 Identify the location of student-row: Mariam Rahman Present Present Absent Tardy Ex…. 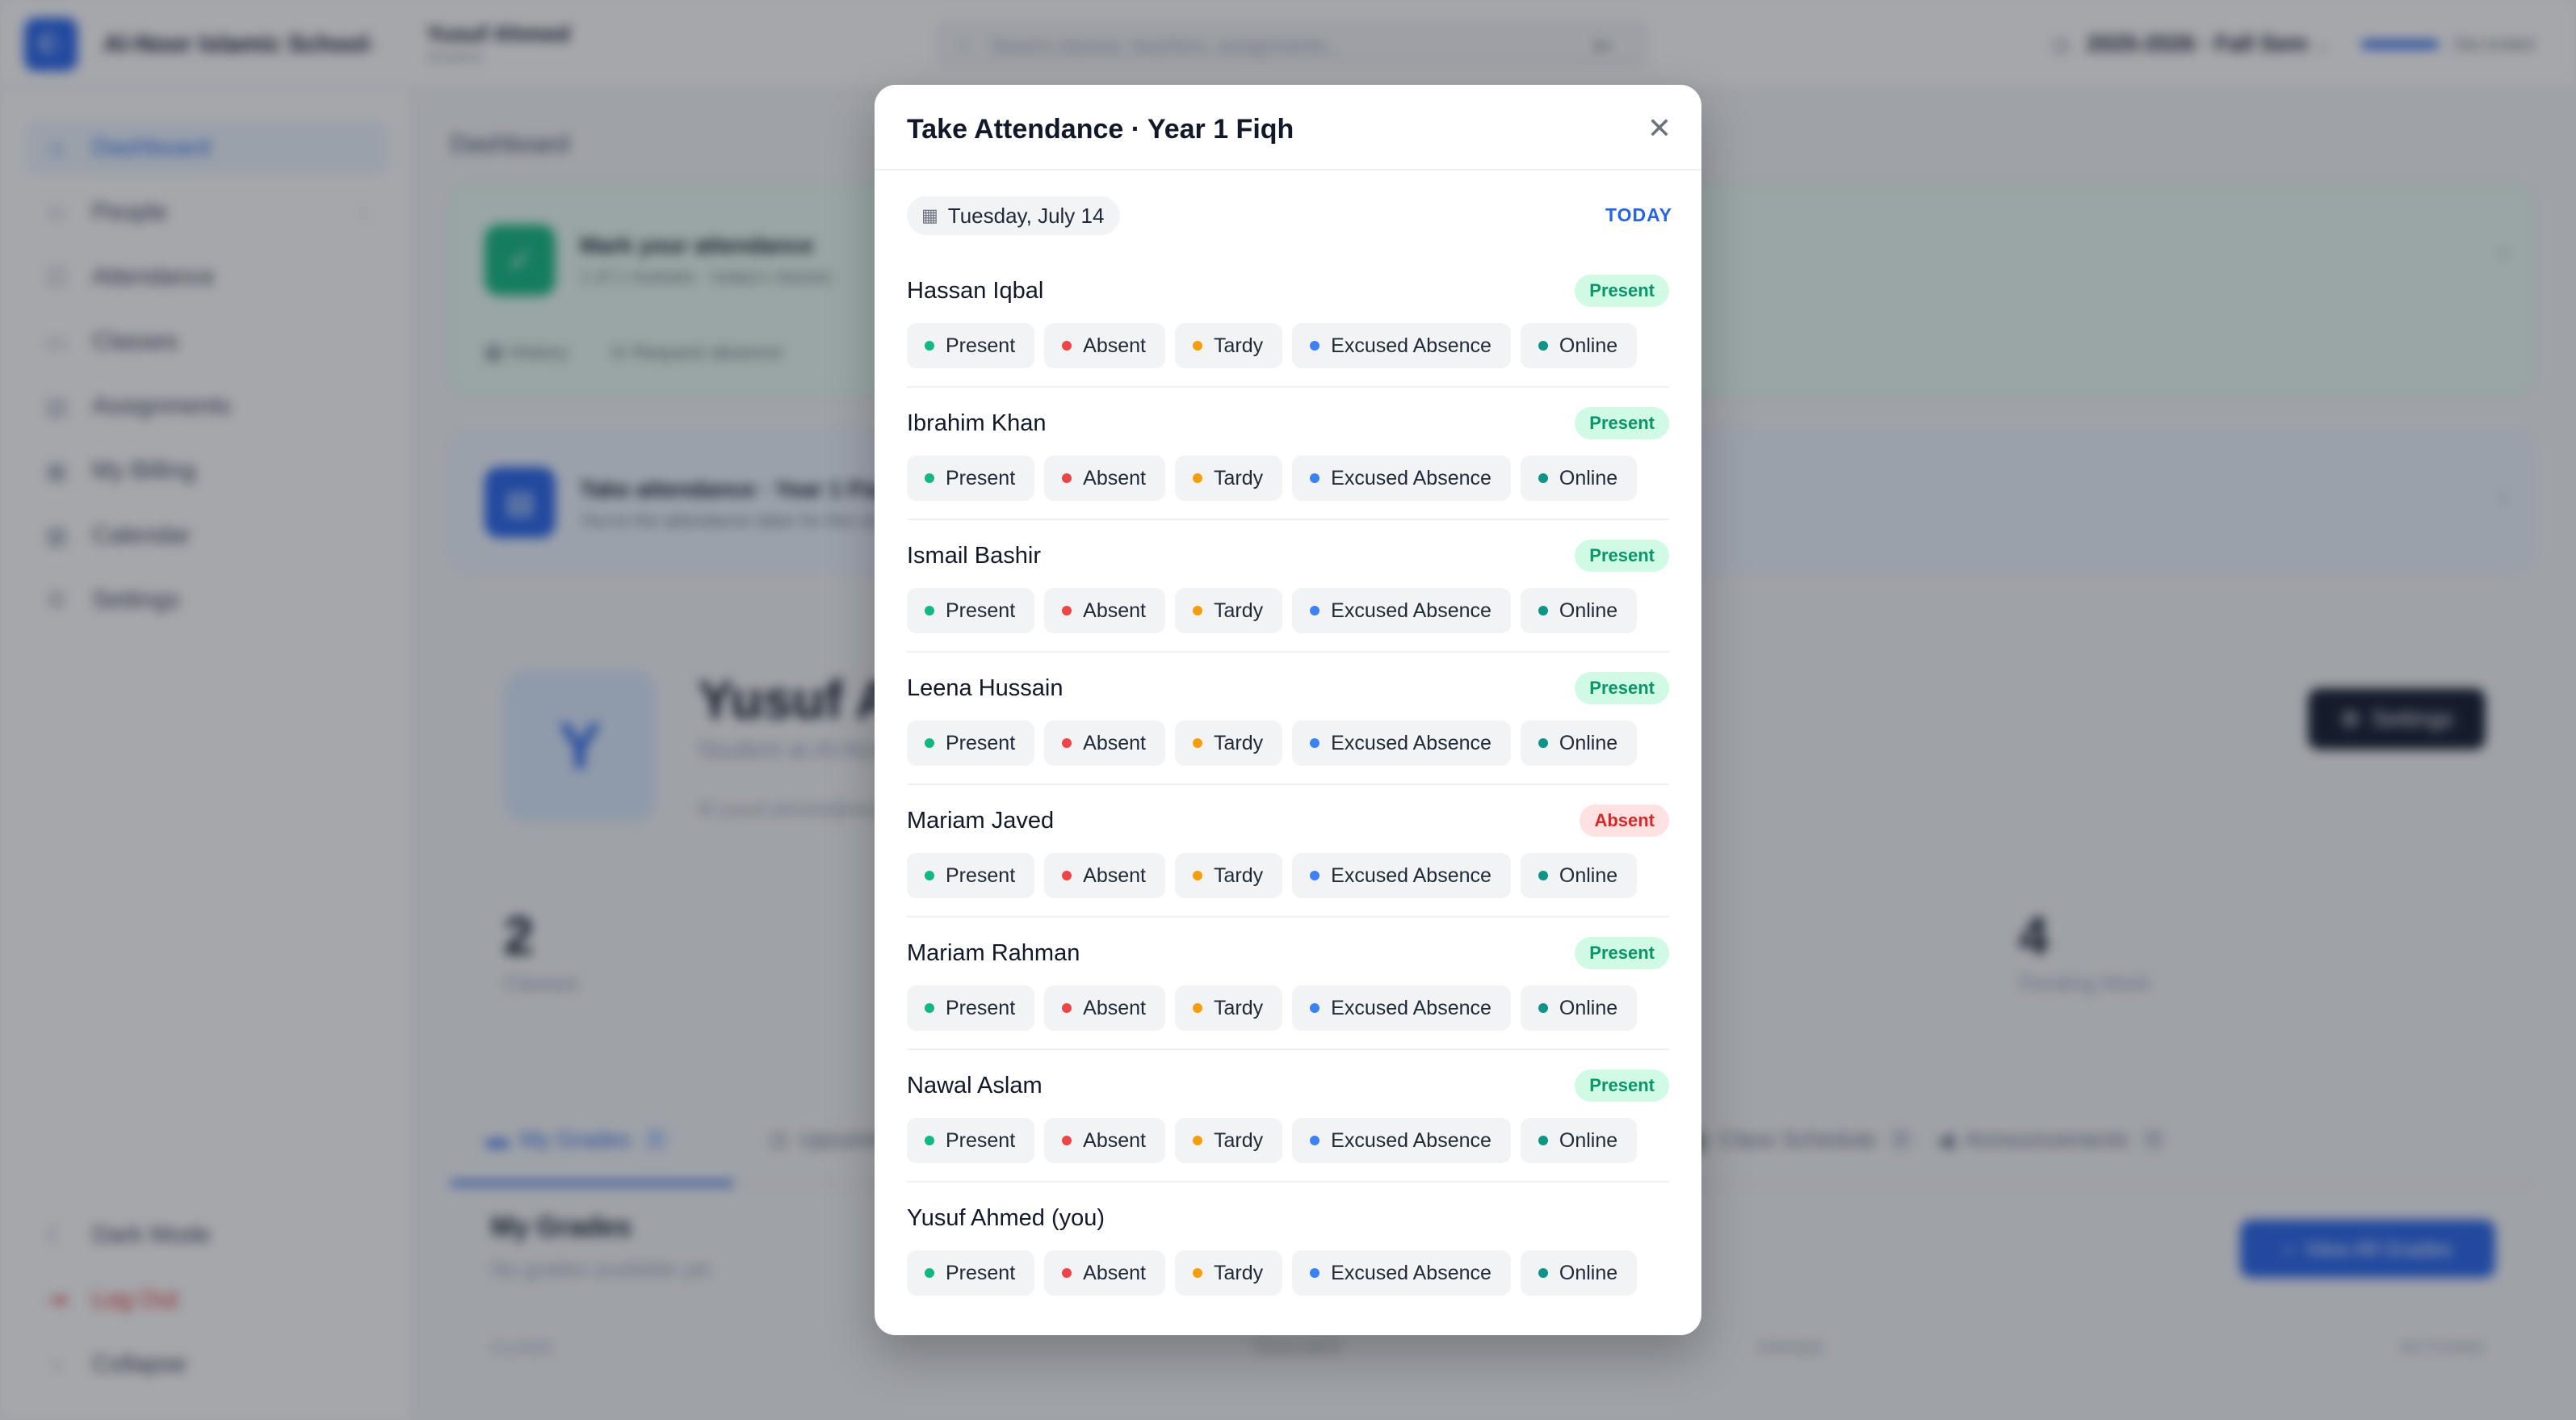
(1288, 984).